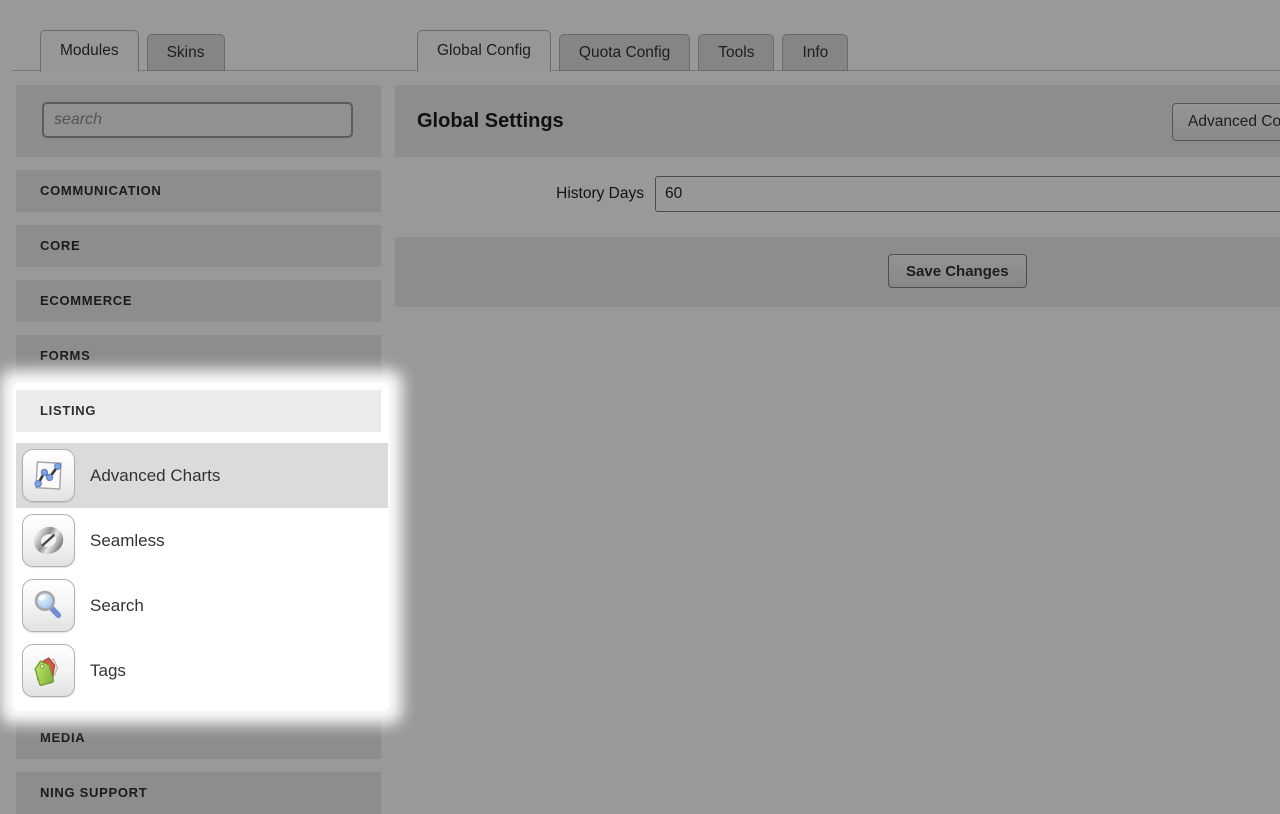 The width and height of the screenshot is (1280, 814). What do you see at coordinates (48, 540) in the screenshot?
I see `metal-ring-icon` at bounding box center [48, 540].